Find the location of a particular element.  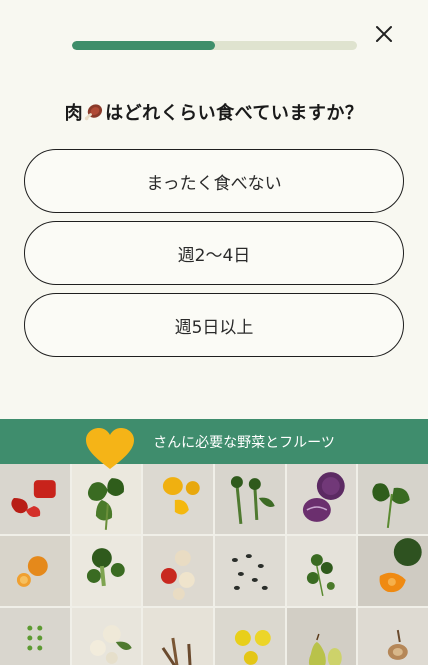

produce-tile-orange is located at coordinates (35, 571).